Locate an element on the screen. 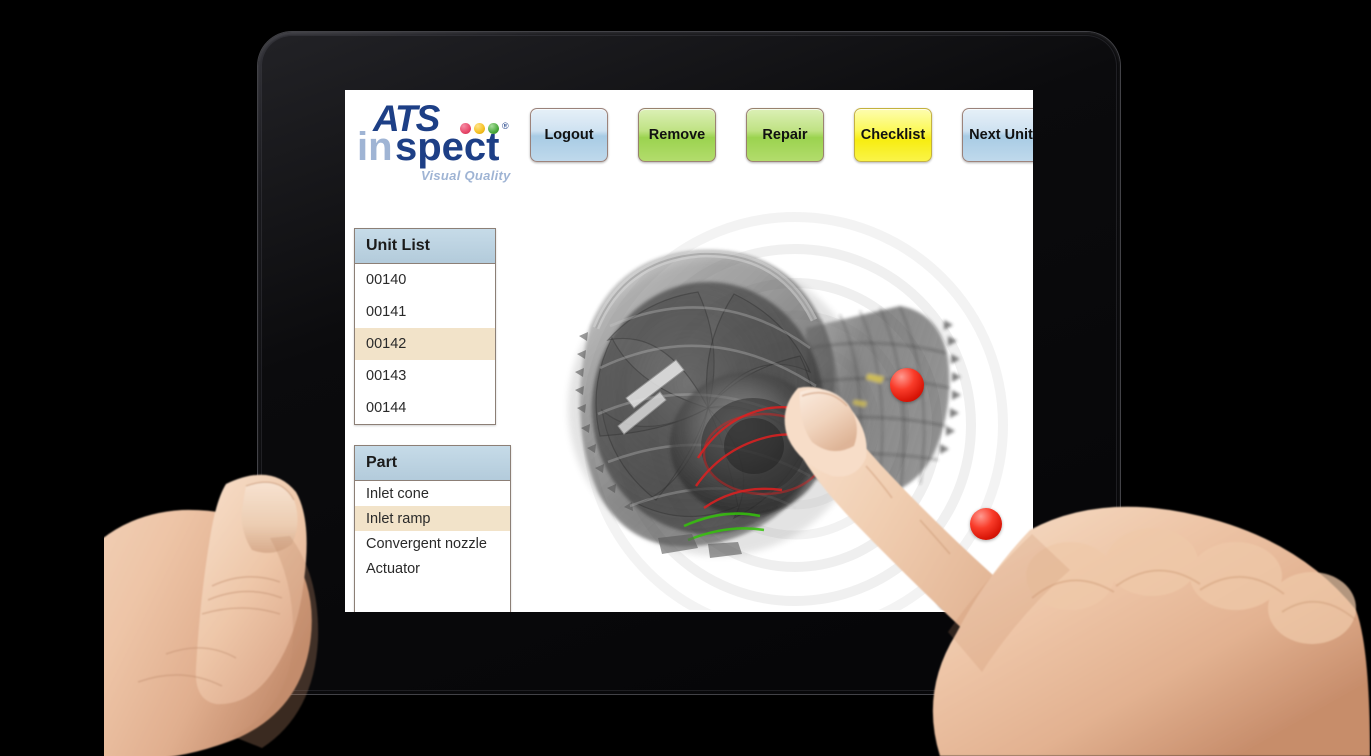  logo-registered-mark: ® is located at coordinates (505, 126).